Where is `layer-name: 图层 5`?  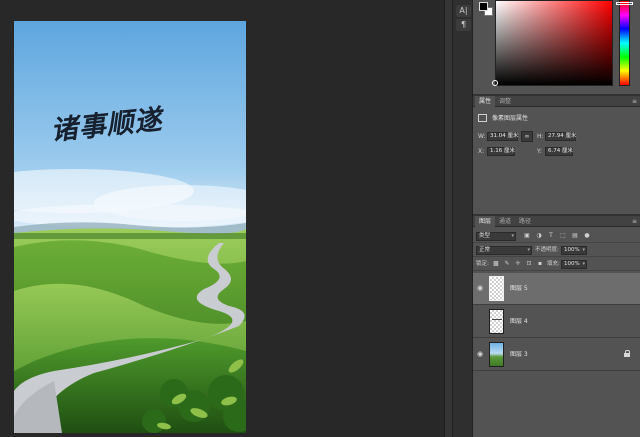
layer-name: 图层 5 is located at coordinates (519, 288).